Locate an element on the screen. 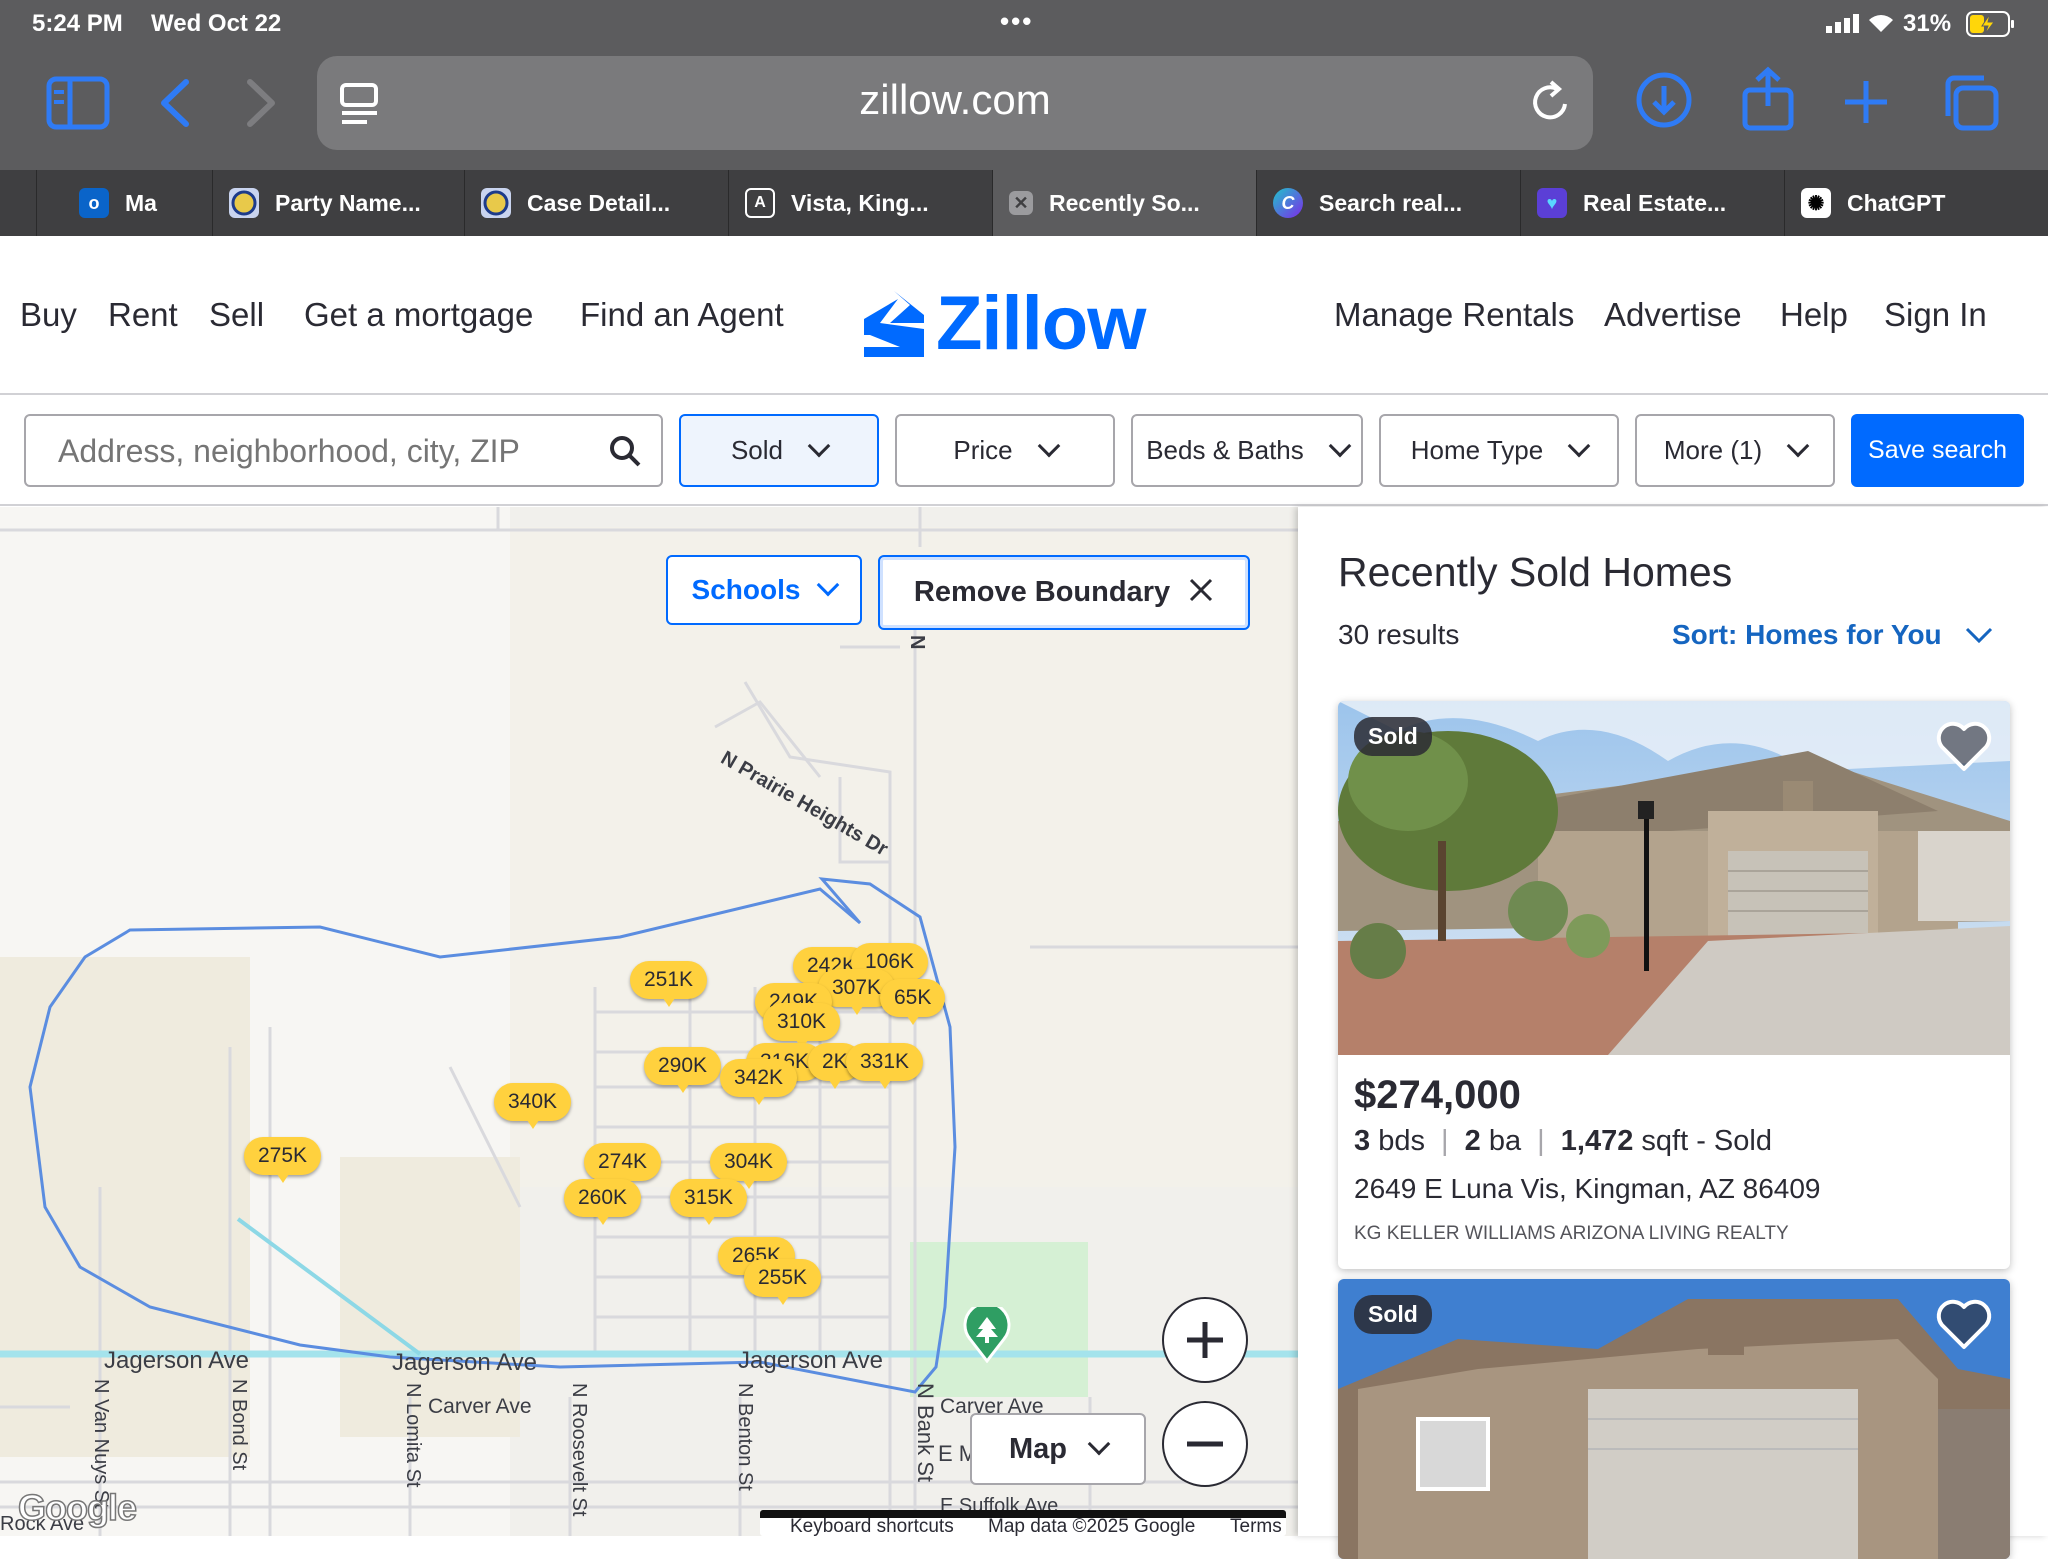 The height and width of the screenshot is (1559, 2048). zillow-z-icon is located at coordinates (894, 323).